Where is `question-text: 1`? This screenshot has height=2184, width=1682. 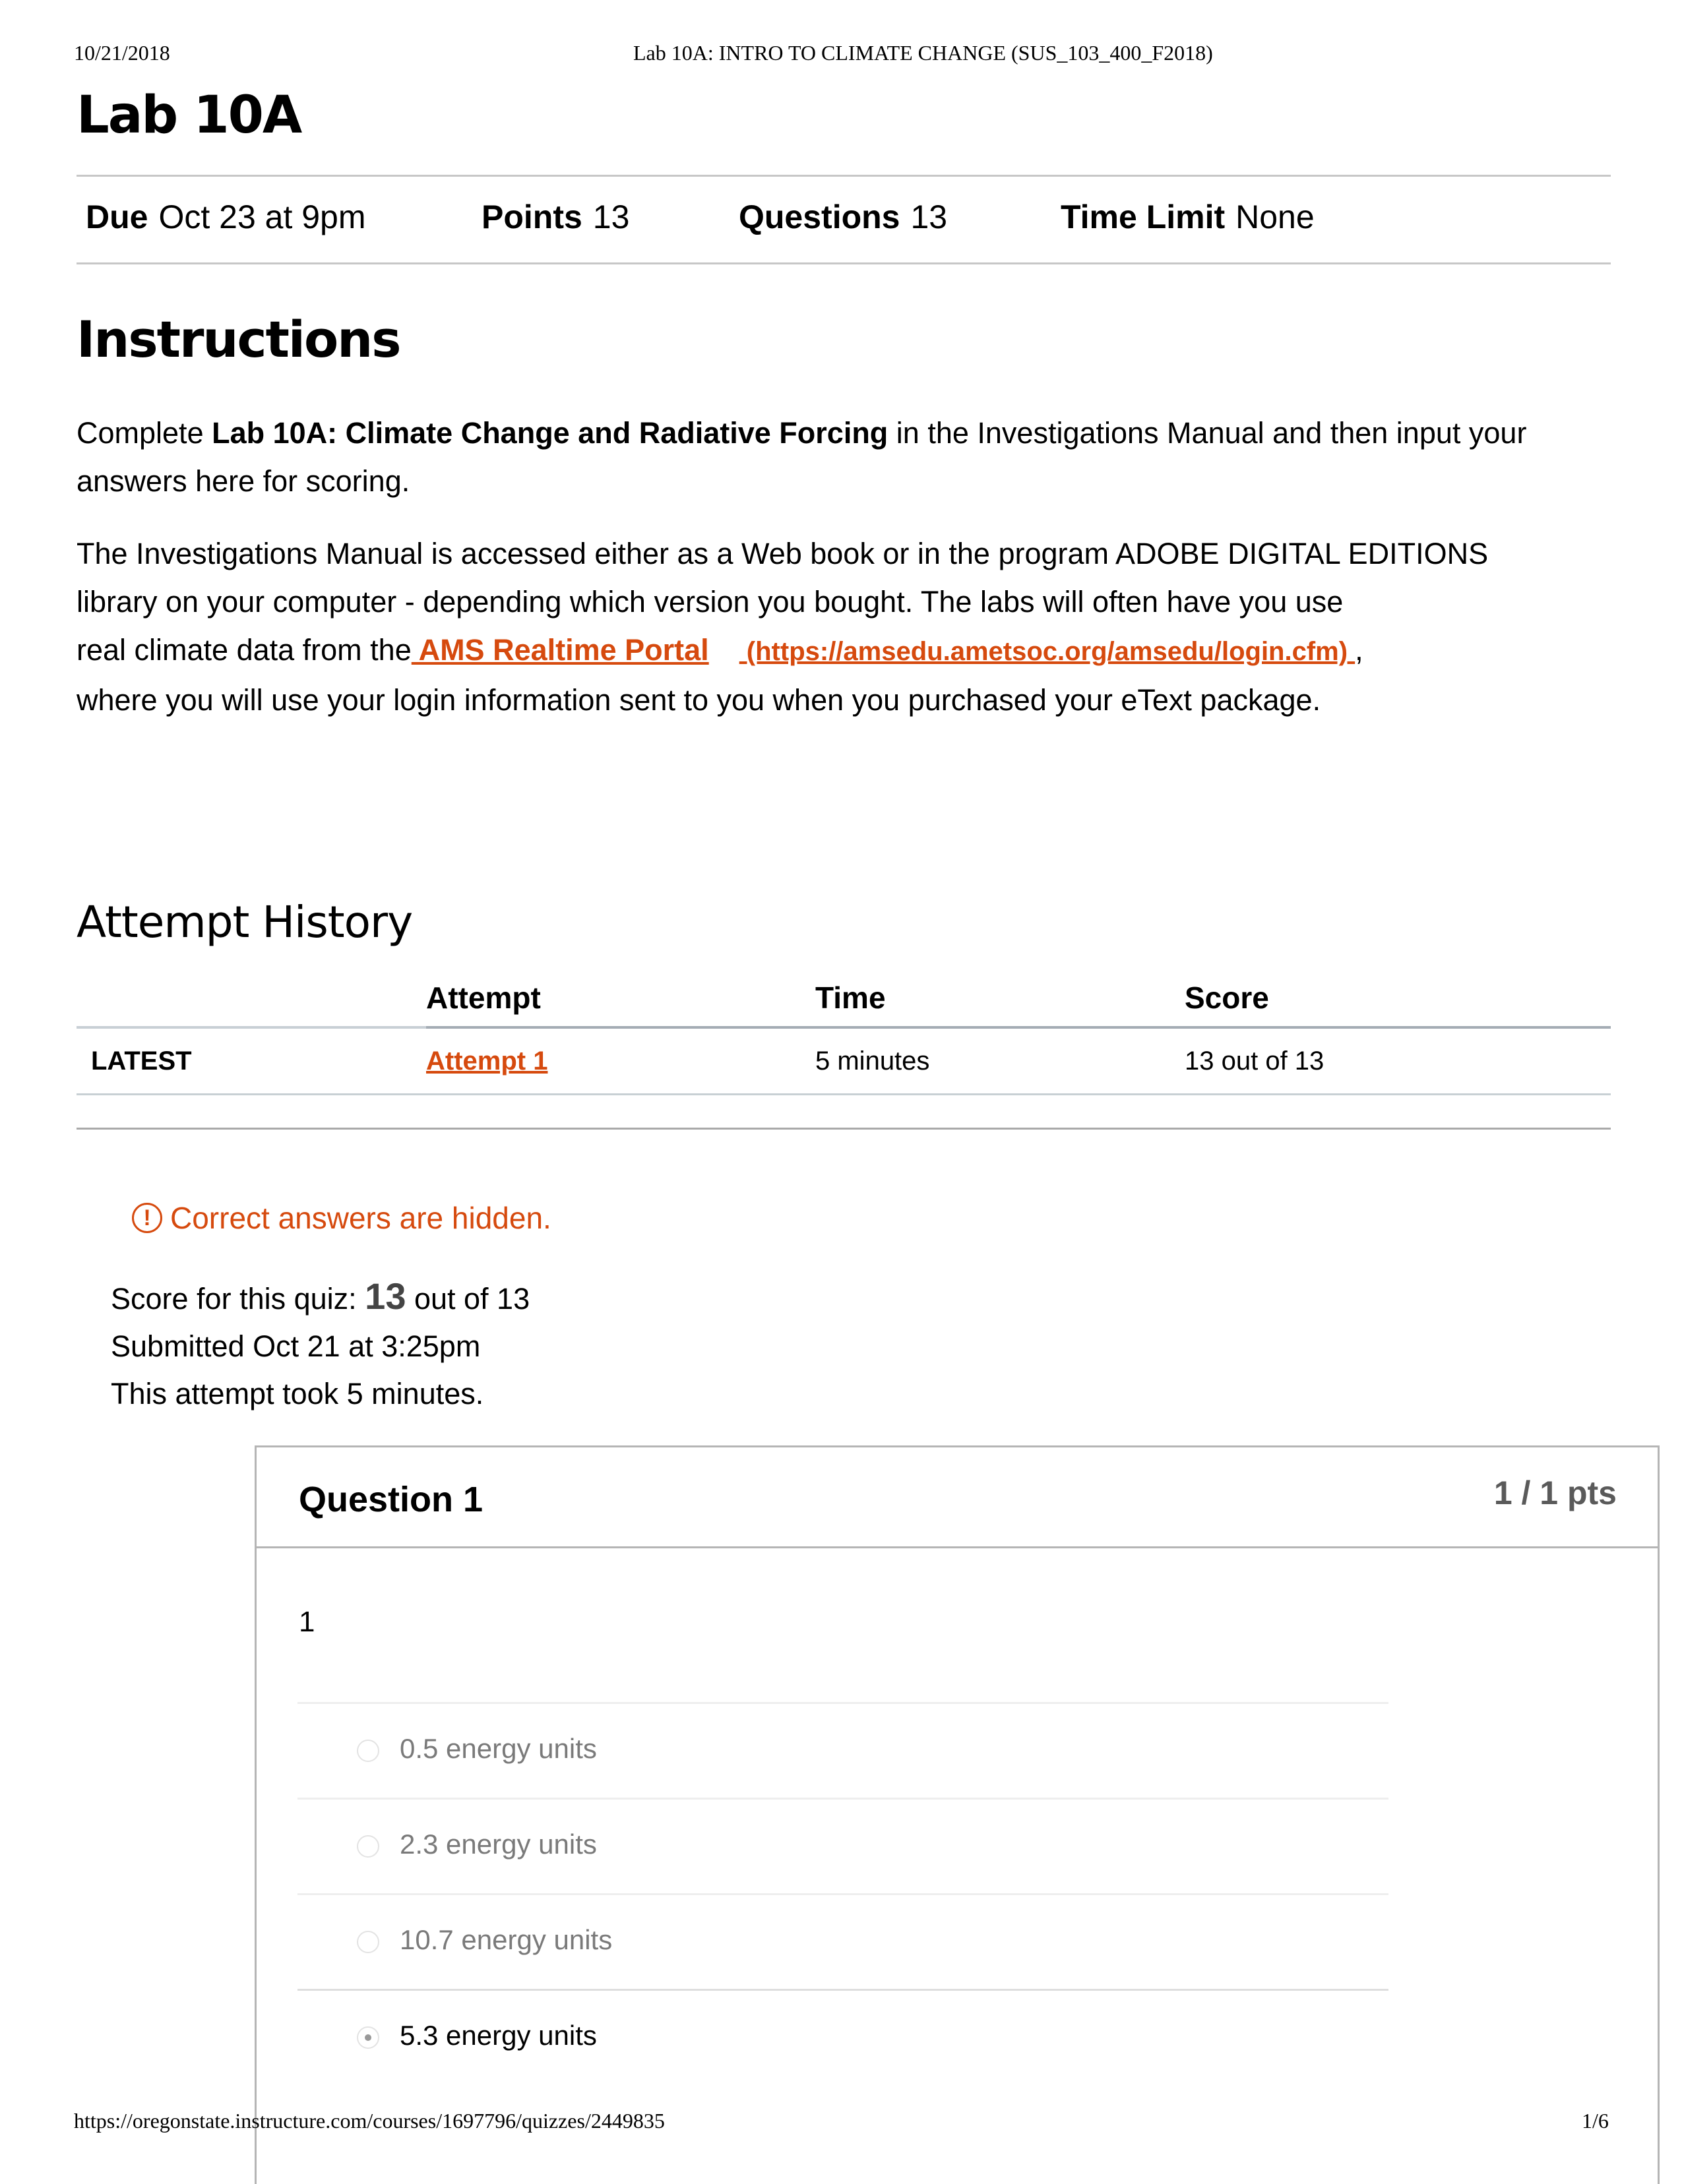
question-text: 1 is located at coordinates (307, 1622).